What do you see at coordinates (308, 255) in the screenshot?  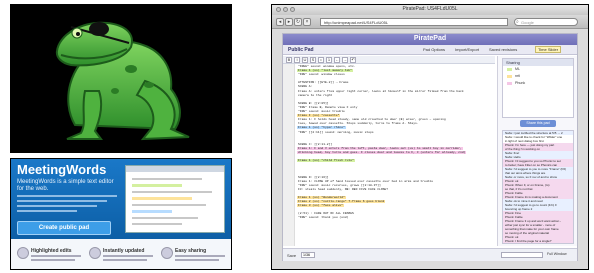 I see `revision-field: 1/36` at bounding box center [308, 255].